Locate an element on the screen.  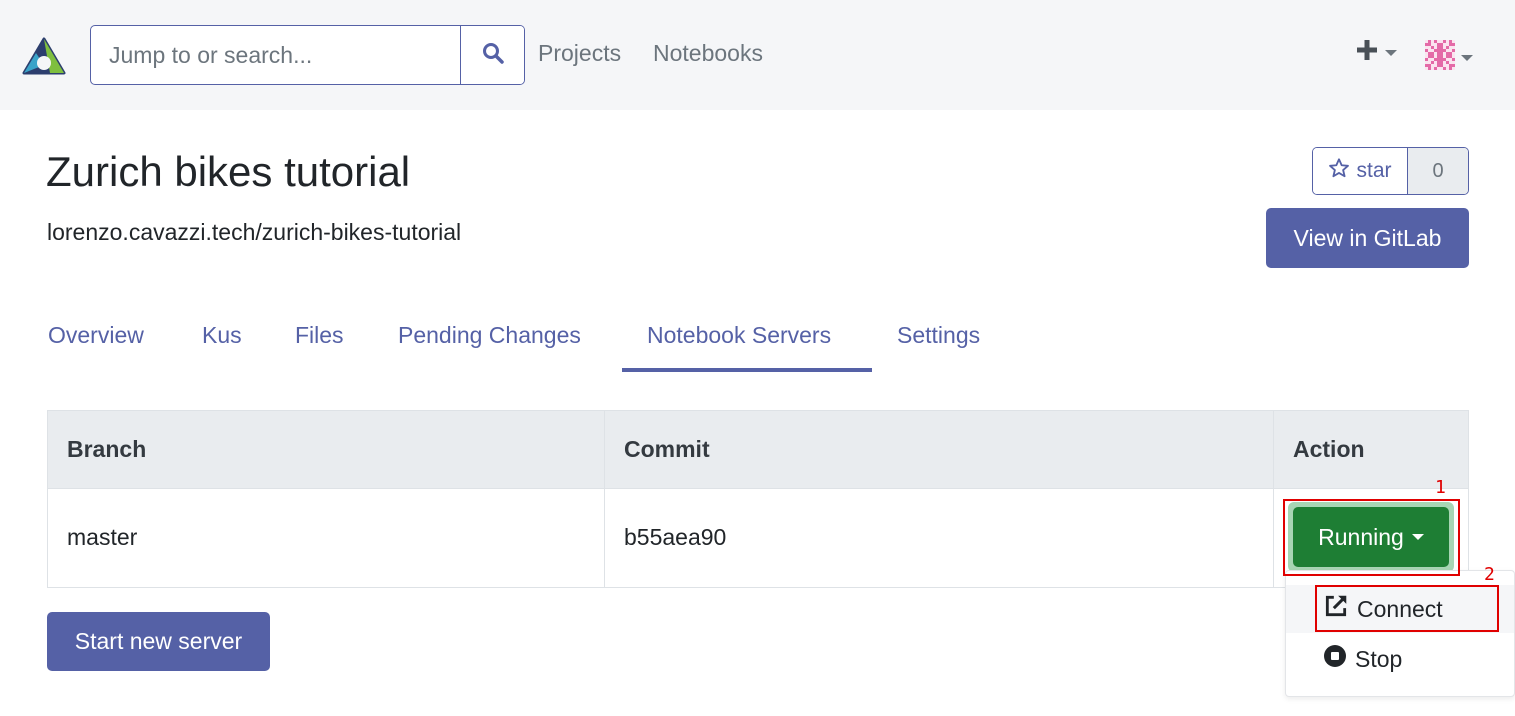
column-header-action: Action is located at coordinates (1329, 449).